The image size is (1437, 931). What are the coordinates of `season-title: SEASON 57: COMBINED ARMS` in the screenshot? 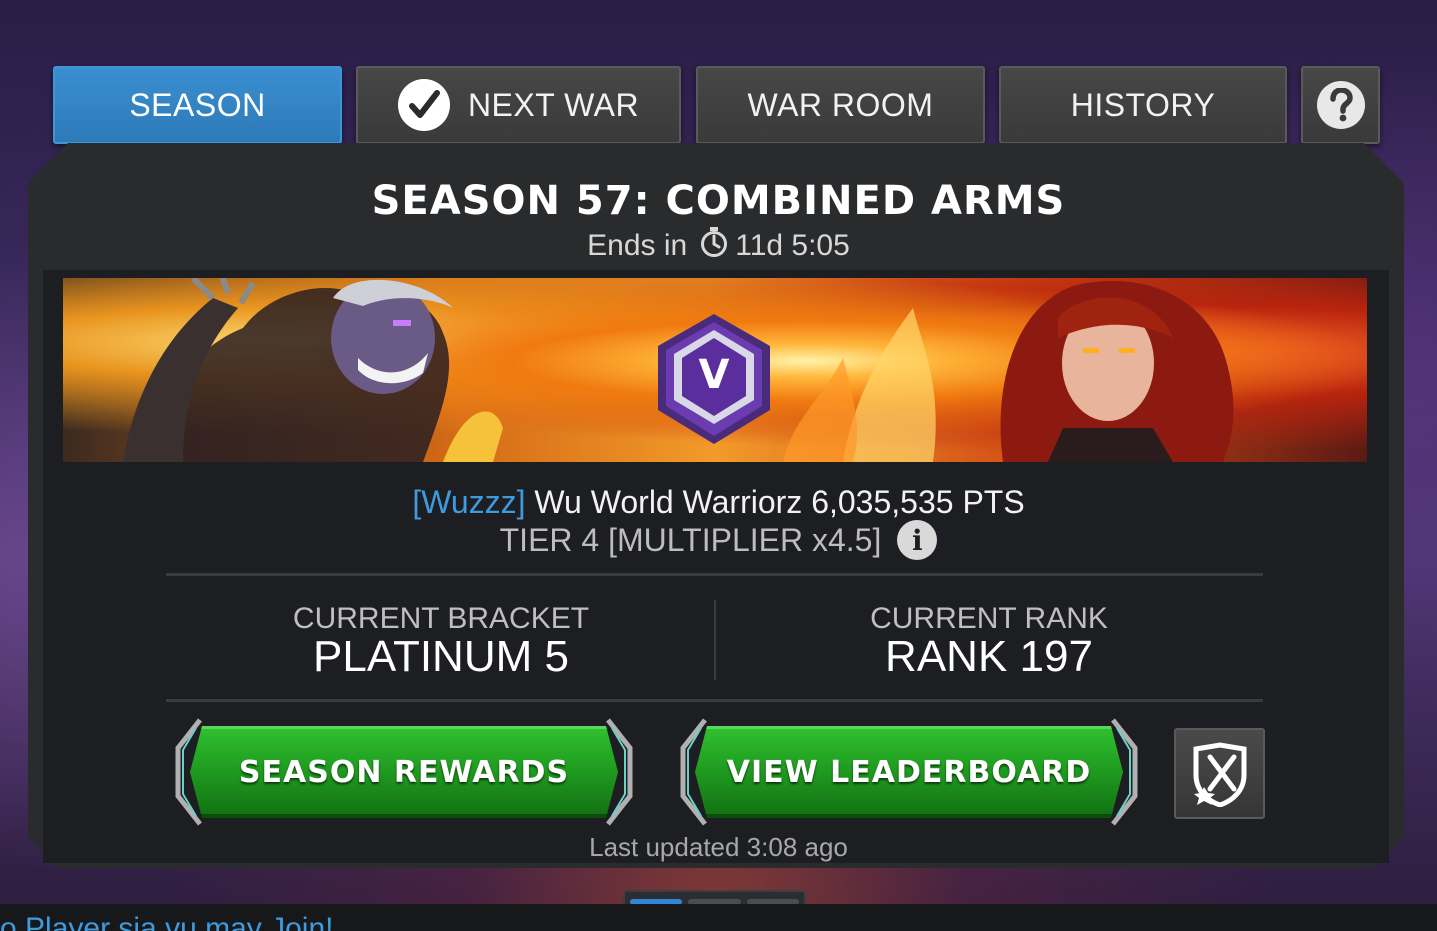 It's located at (718, 201).